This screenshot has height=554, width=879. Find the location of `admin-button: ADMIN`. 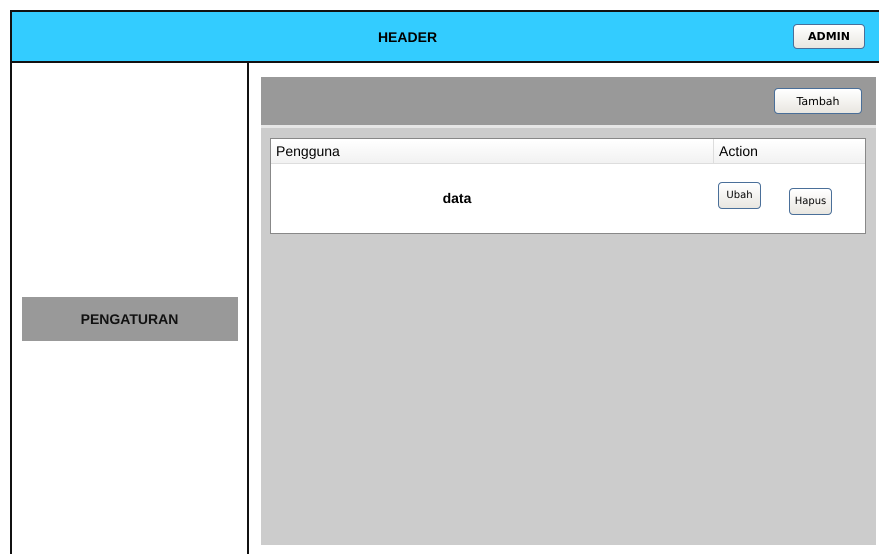

admin-button: ADMIN is located at coordinates (829, 36).